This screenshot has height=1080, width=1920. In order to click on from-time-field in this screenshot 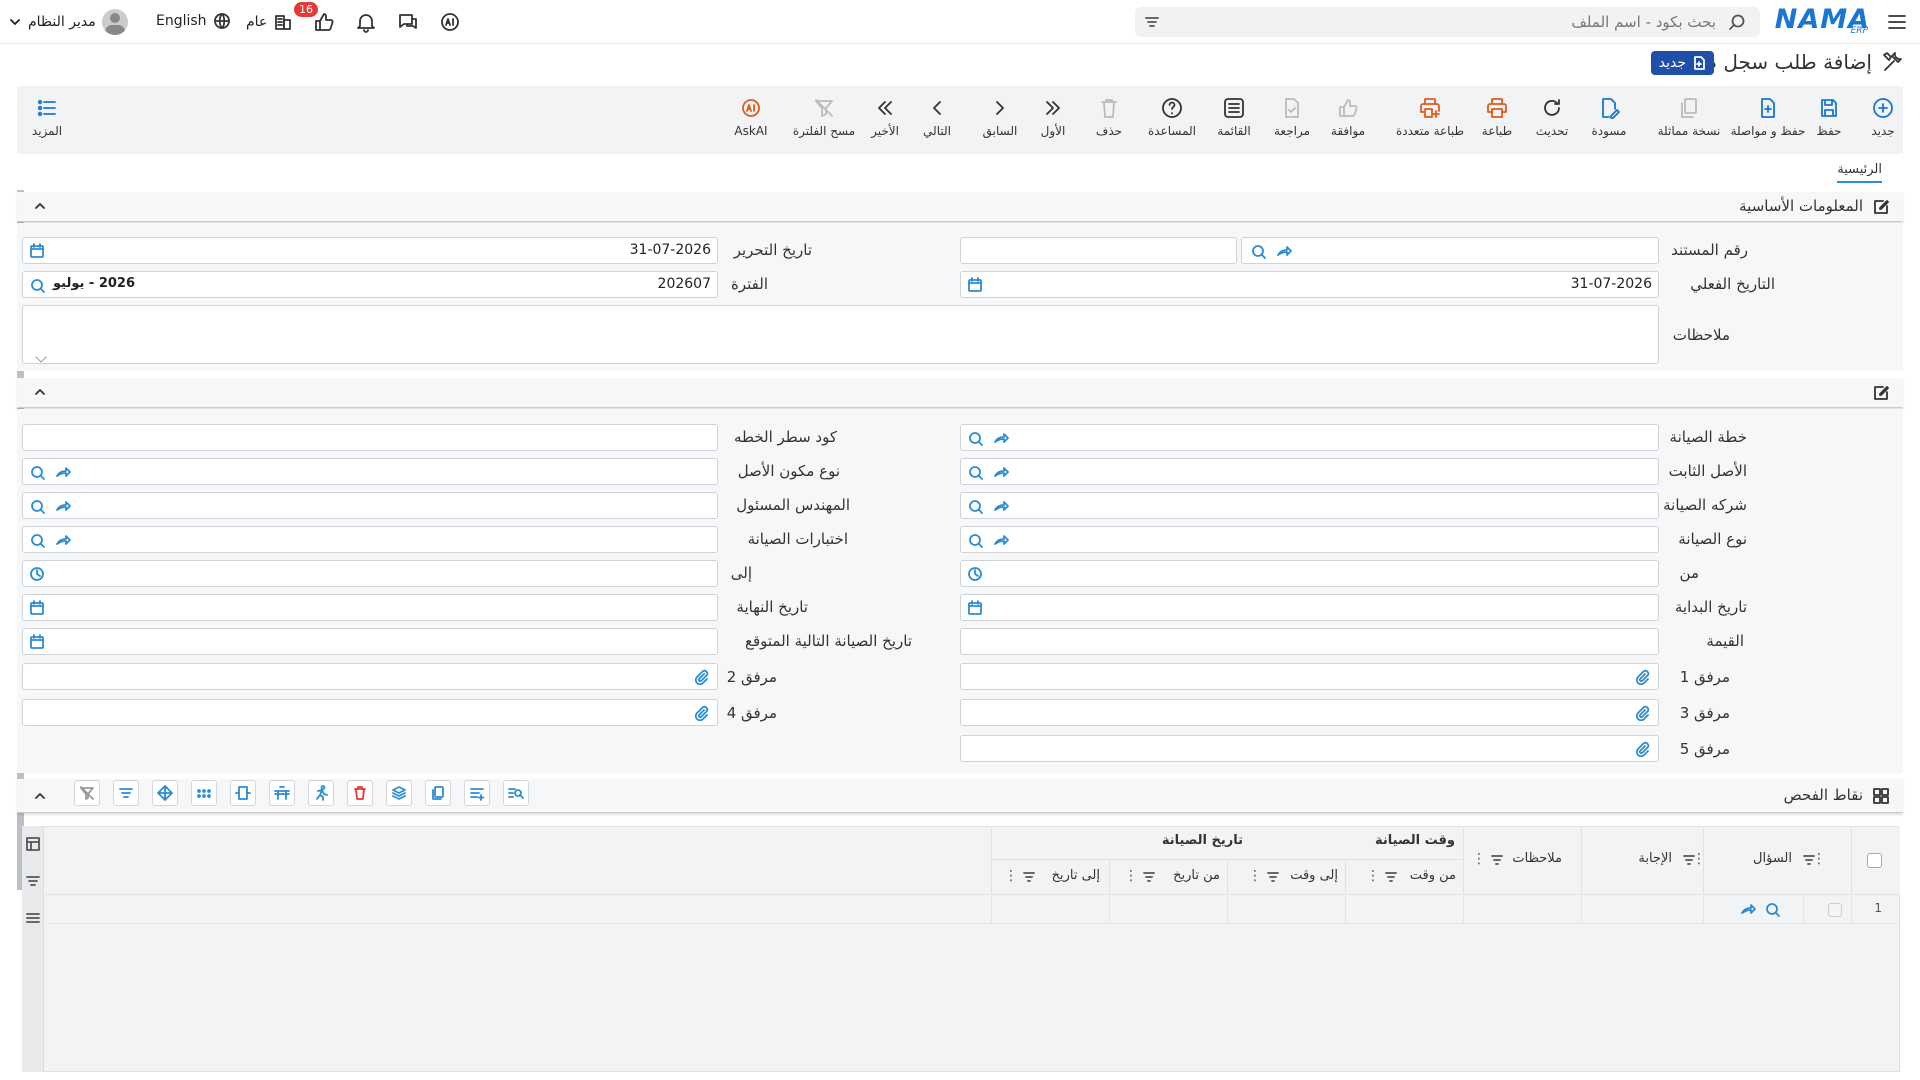, I will do `click(1309, 573)`.